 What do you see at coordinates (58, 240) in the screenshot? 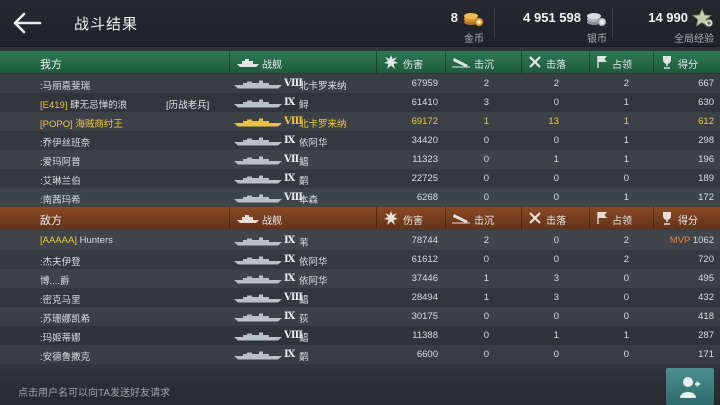
I see `clan-tag: [AAAAA]` at bounding box center [58, 240].